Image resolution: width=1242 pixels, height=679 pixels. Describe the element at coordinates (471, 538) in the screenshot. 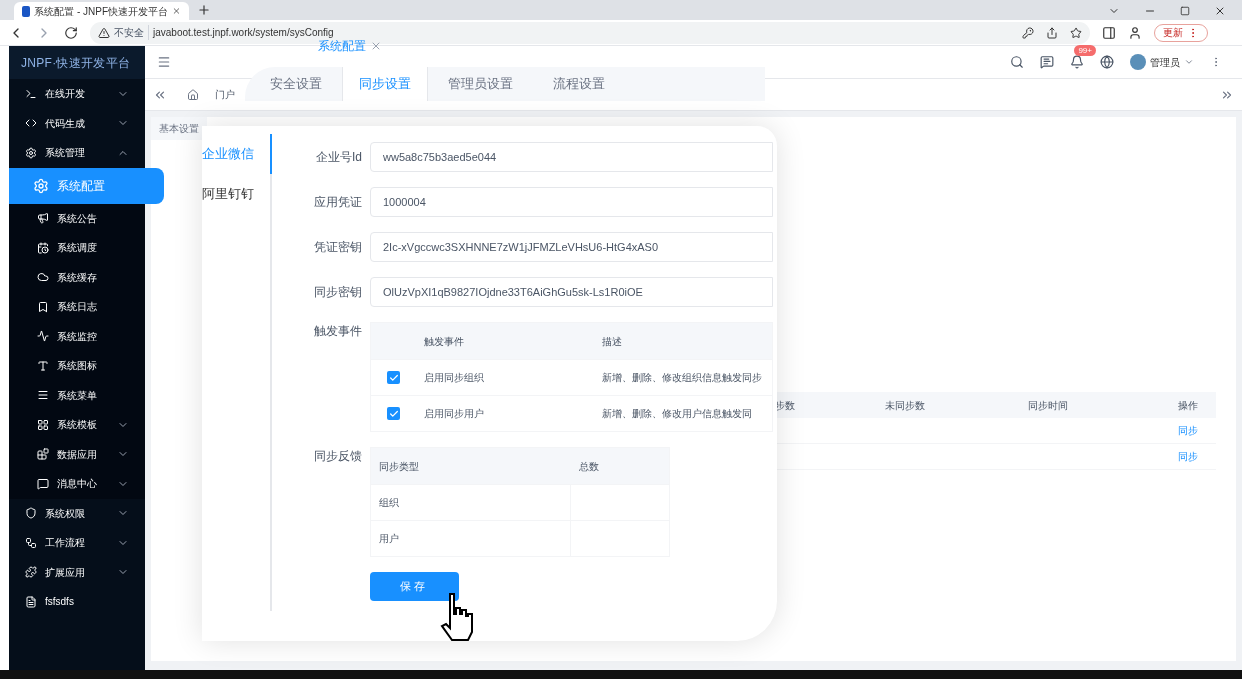

I see `table-cell: 用户` at that location.